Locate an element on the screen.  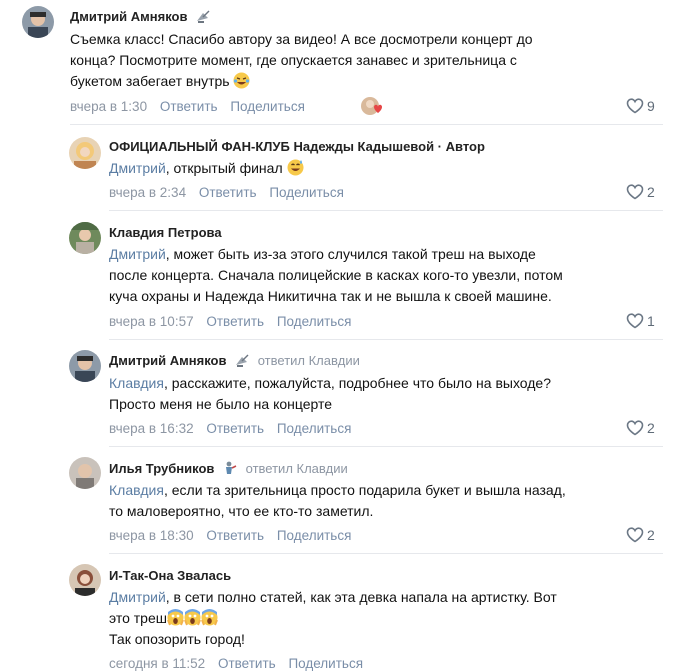
comment-time: вчера в 18:30 is located at coordinates (151, 535).